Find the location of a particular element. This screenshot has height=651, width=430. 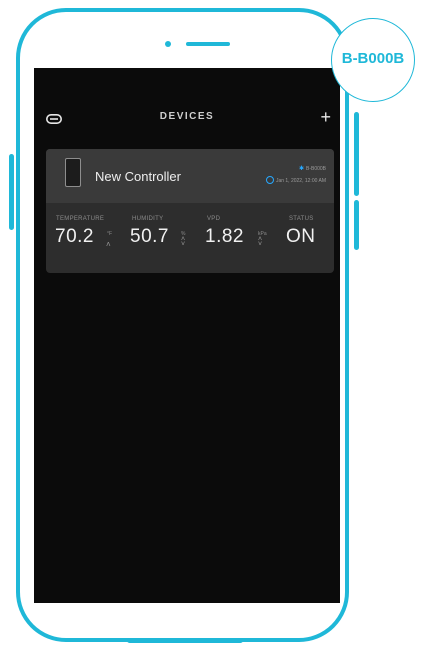

add-device-icon: + is located at coordinates (325, 117).